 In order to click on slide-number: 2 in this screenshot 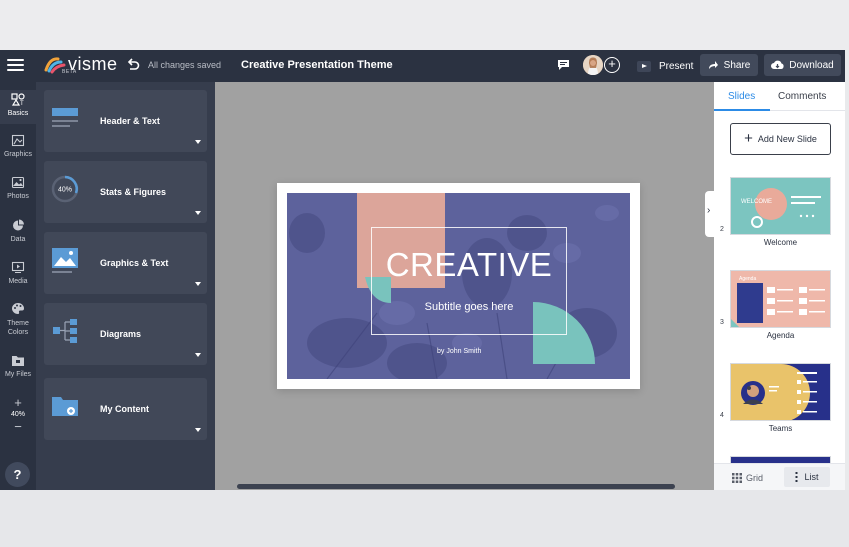, I will do `click(722, 229)`.